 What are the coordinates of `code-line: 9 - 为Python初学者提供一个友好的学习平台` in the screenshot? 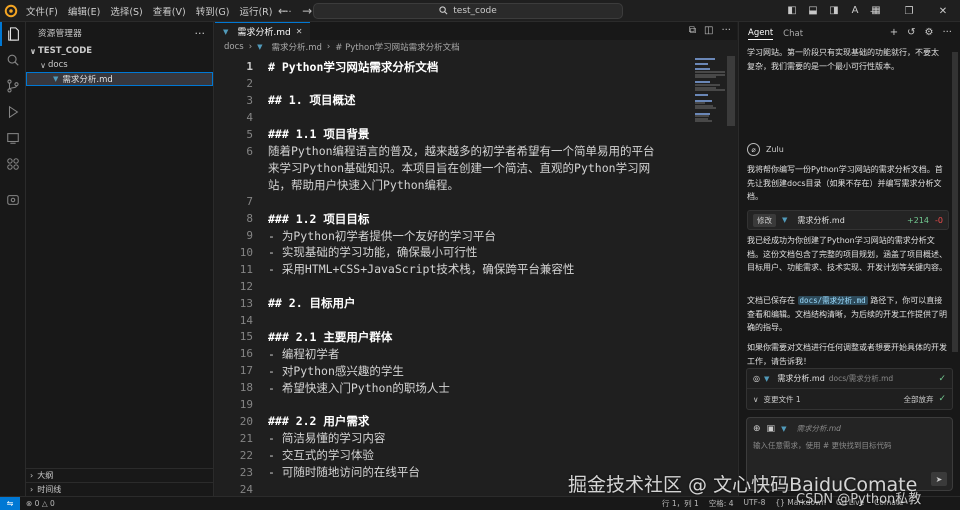 It's located at (455, 235).